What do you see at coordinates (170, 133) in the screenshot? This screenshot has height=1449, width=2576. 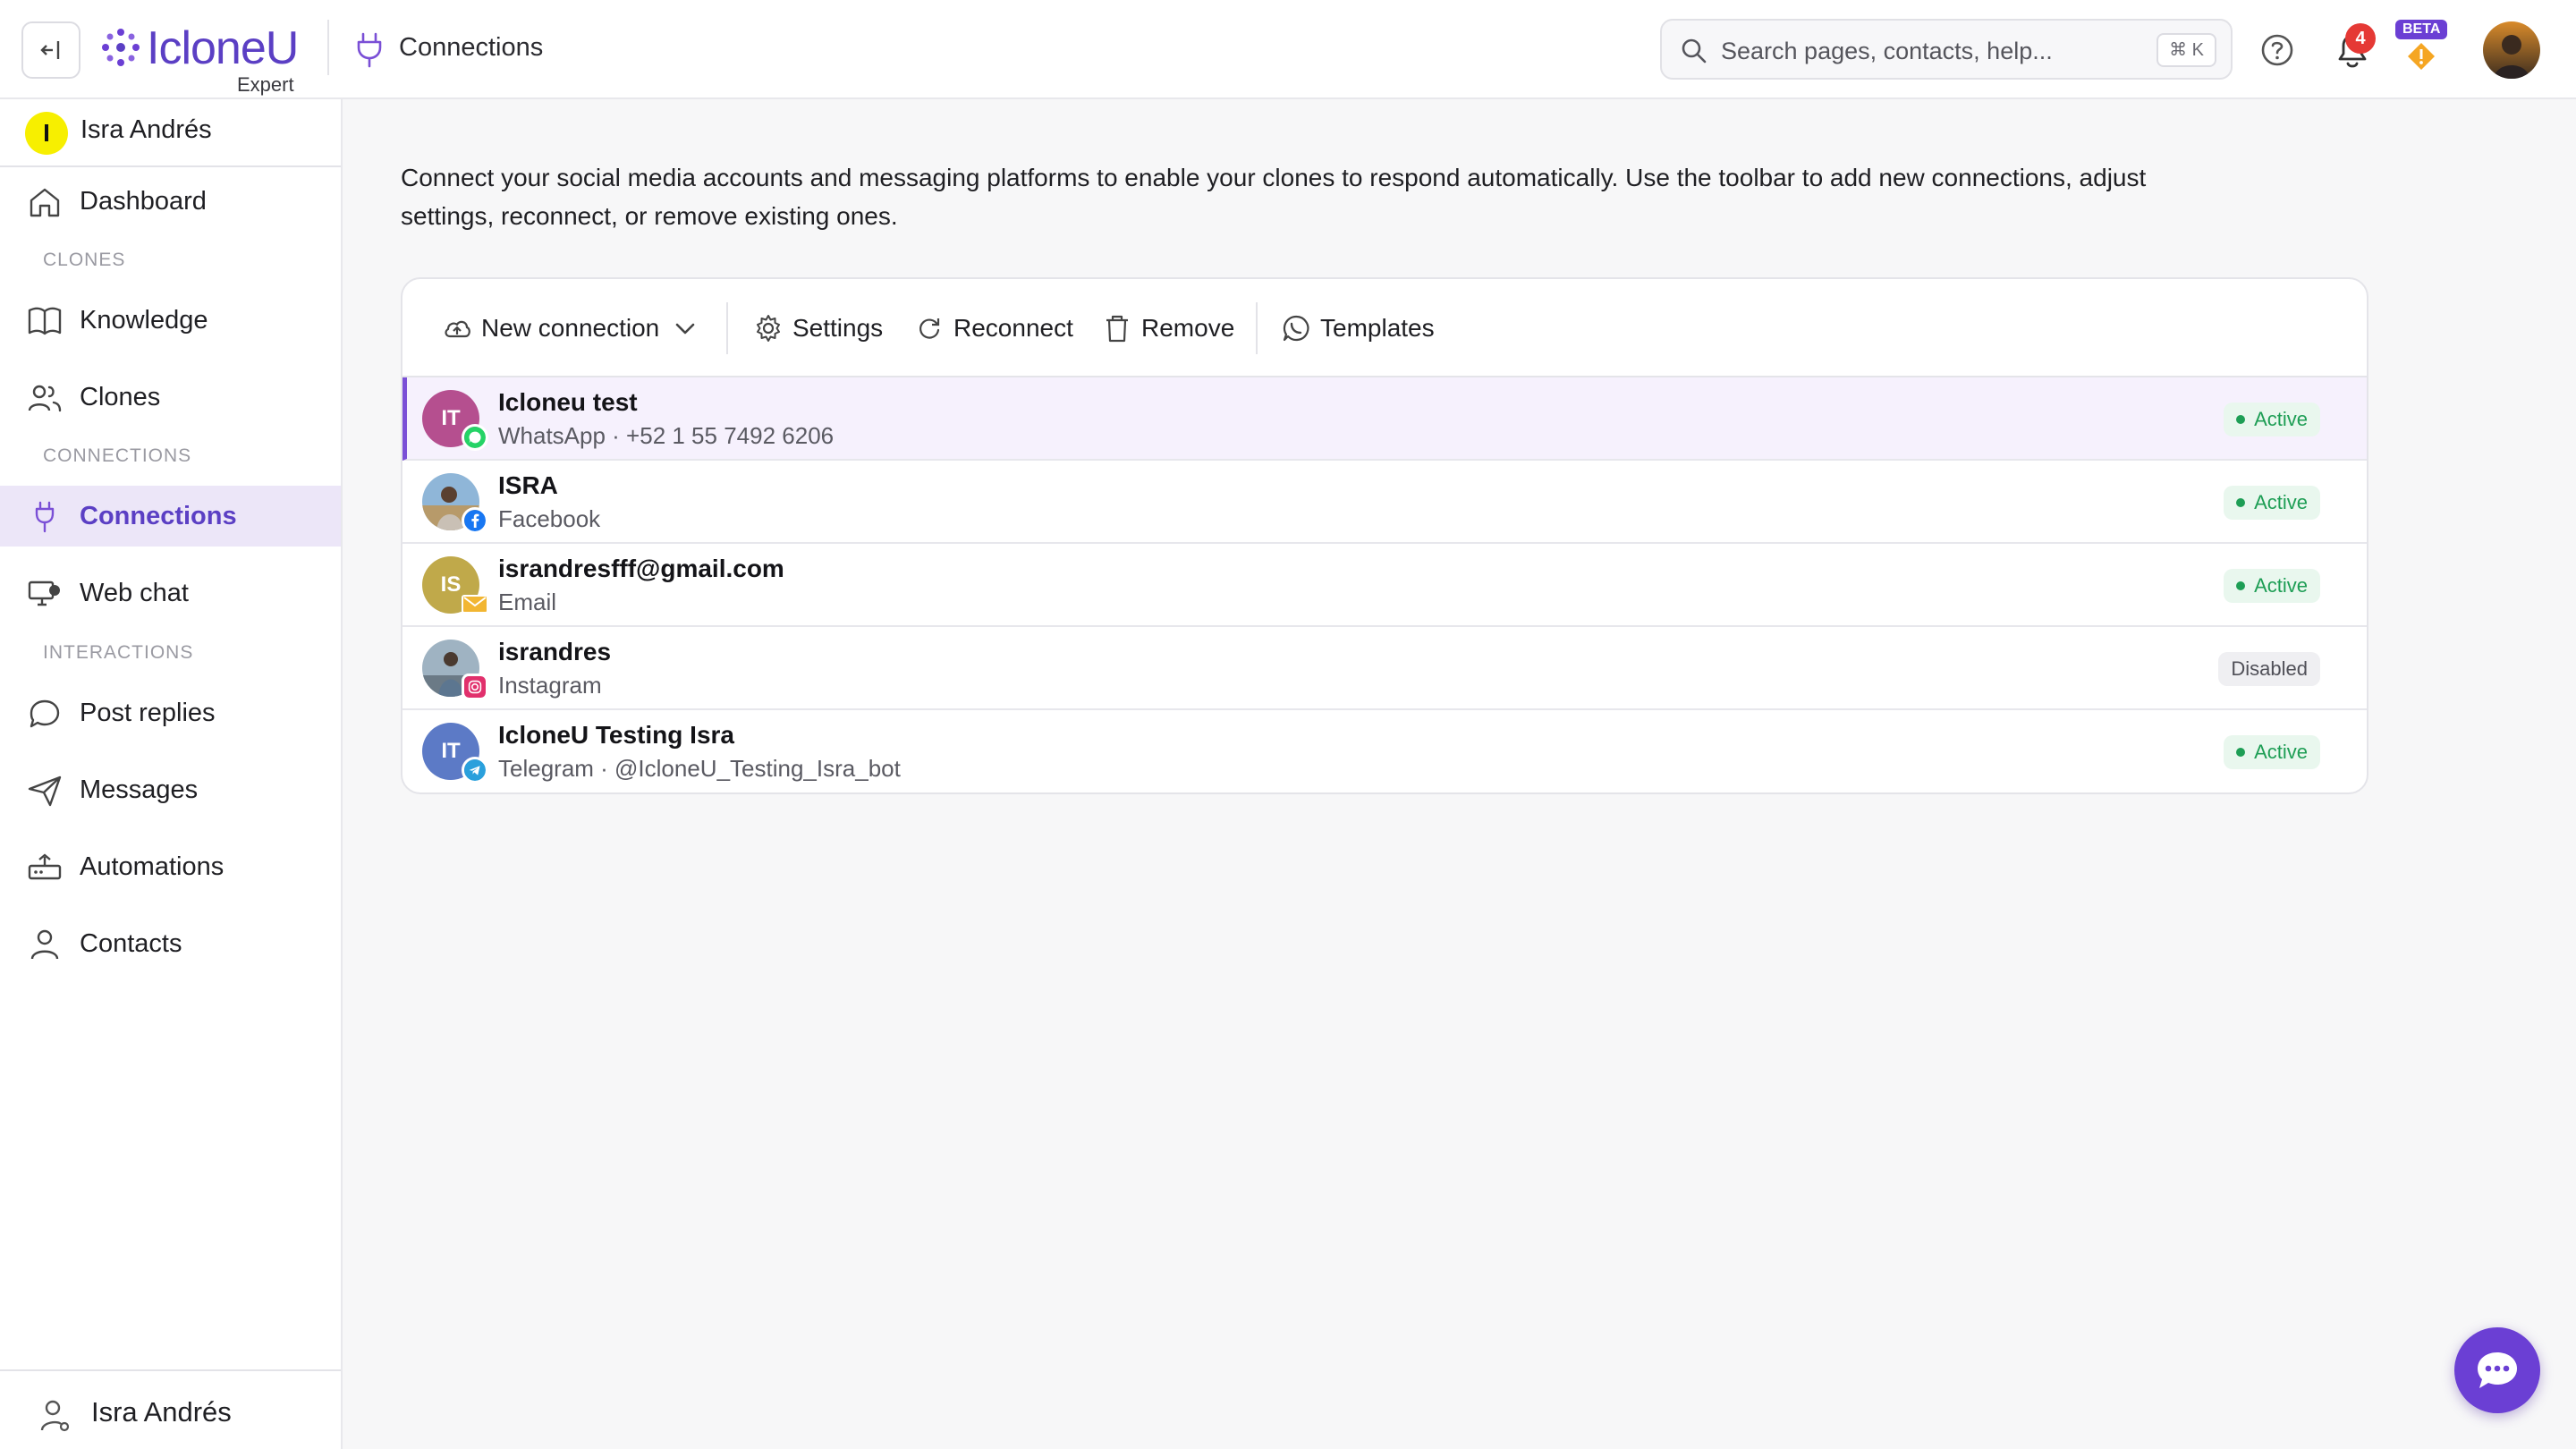 I see `workspace-user: I Isra Andrés` at bounding box center [170, 133].